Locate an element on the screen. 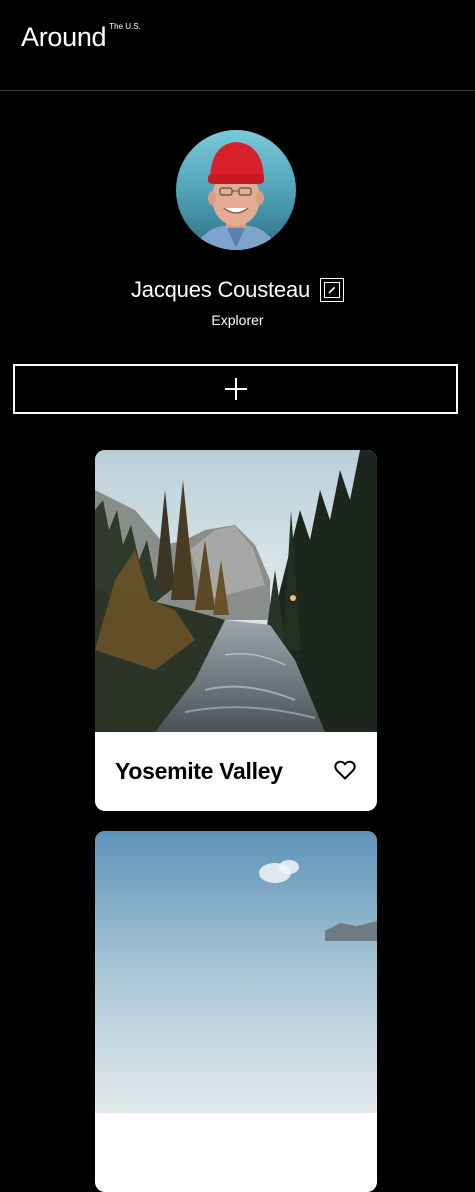 The image size is (475, 1192). logo-superscript: The U.S. is located at coordinates (125, 26).